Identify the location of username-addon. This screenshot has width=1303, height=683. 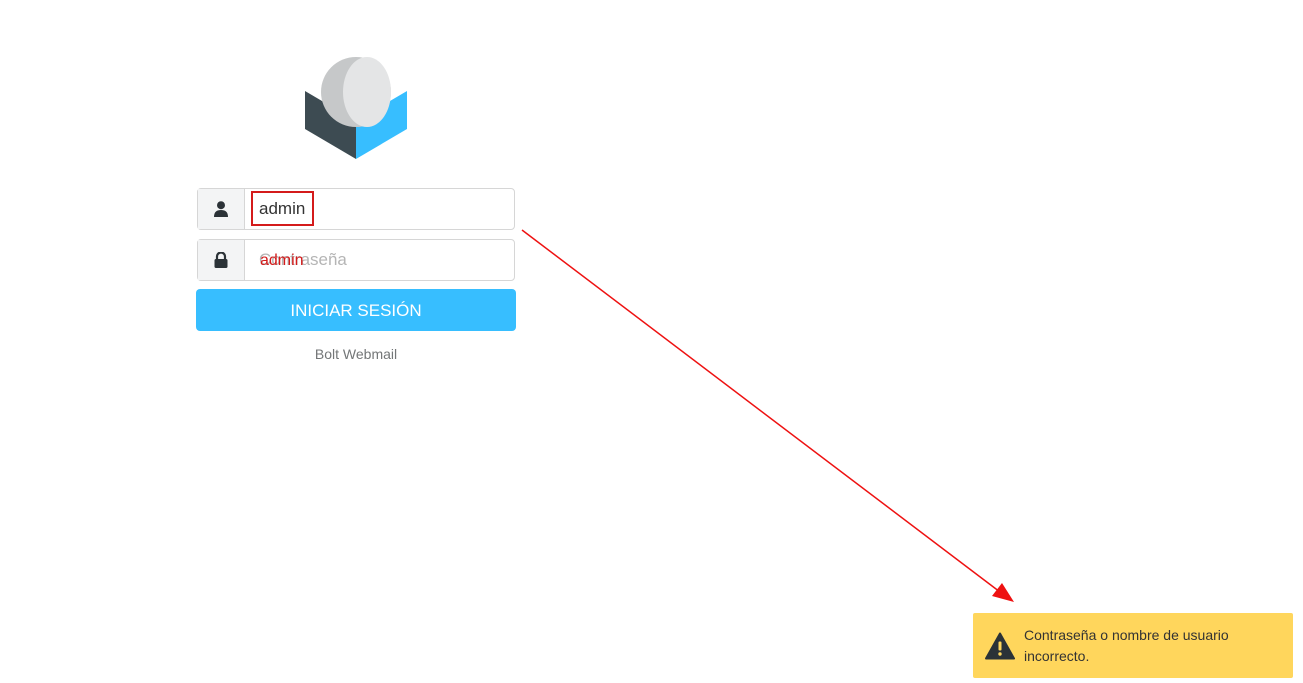
(221, 209).